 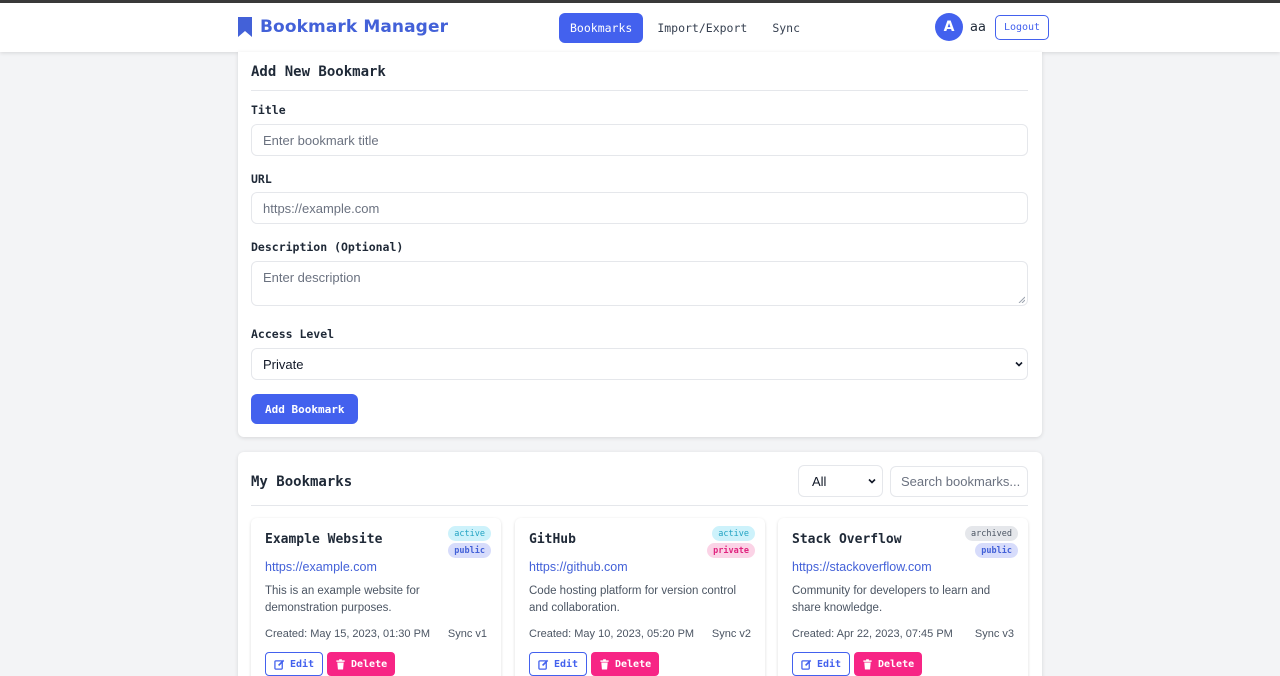 What do you see at coordinates (847, 539) in the screenshot?
I see `bookmark-title: Stack Overflow` at bounding box center [847, 539].